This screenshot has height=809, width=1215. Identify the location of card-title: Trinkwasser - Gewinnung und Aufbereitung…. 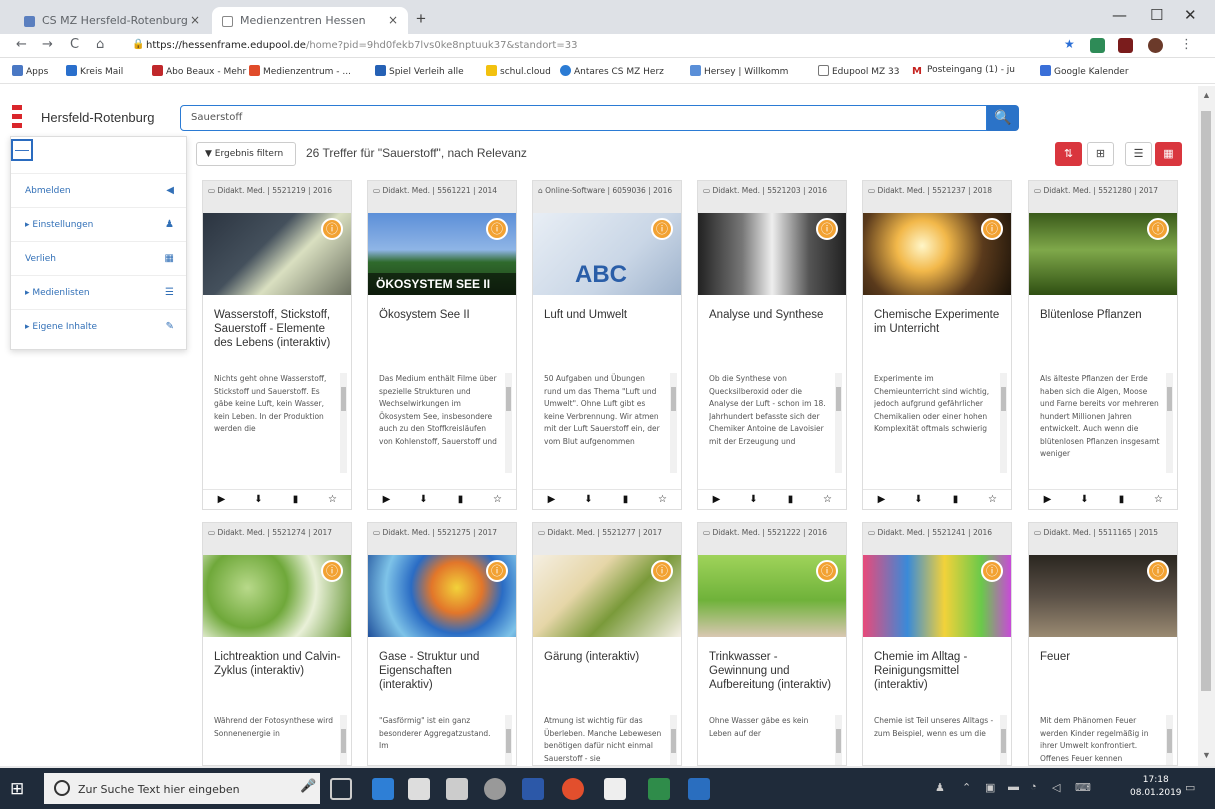
(772, 672).